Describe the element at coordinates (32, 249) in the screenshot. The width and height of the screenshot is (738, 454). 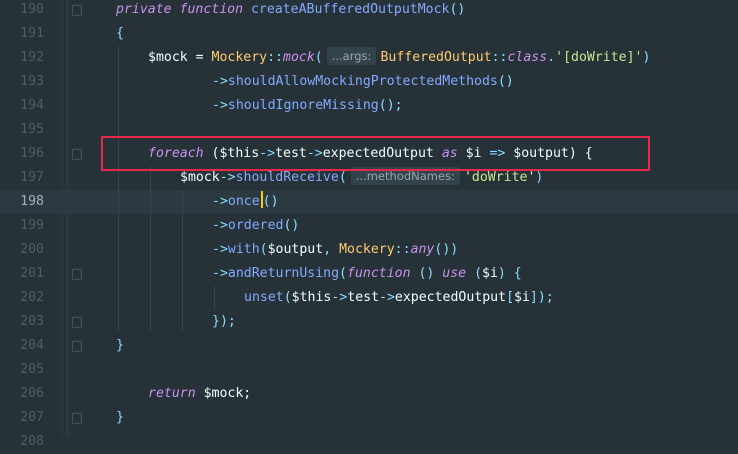
I see `line-number: 200` at that location.